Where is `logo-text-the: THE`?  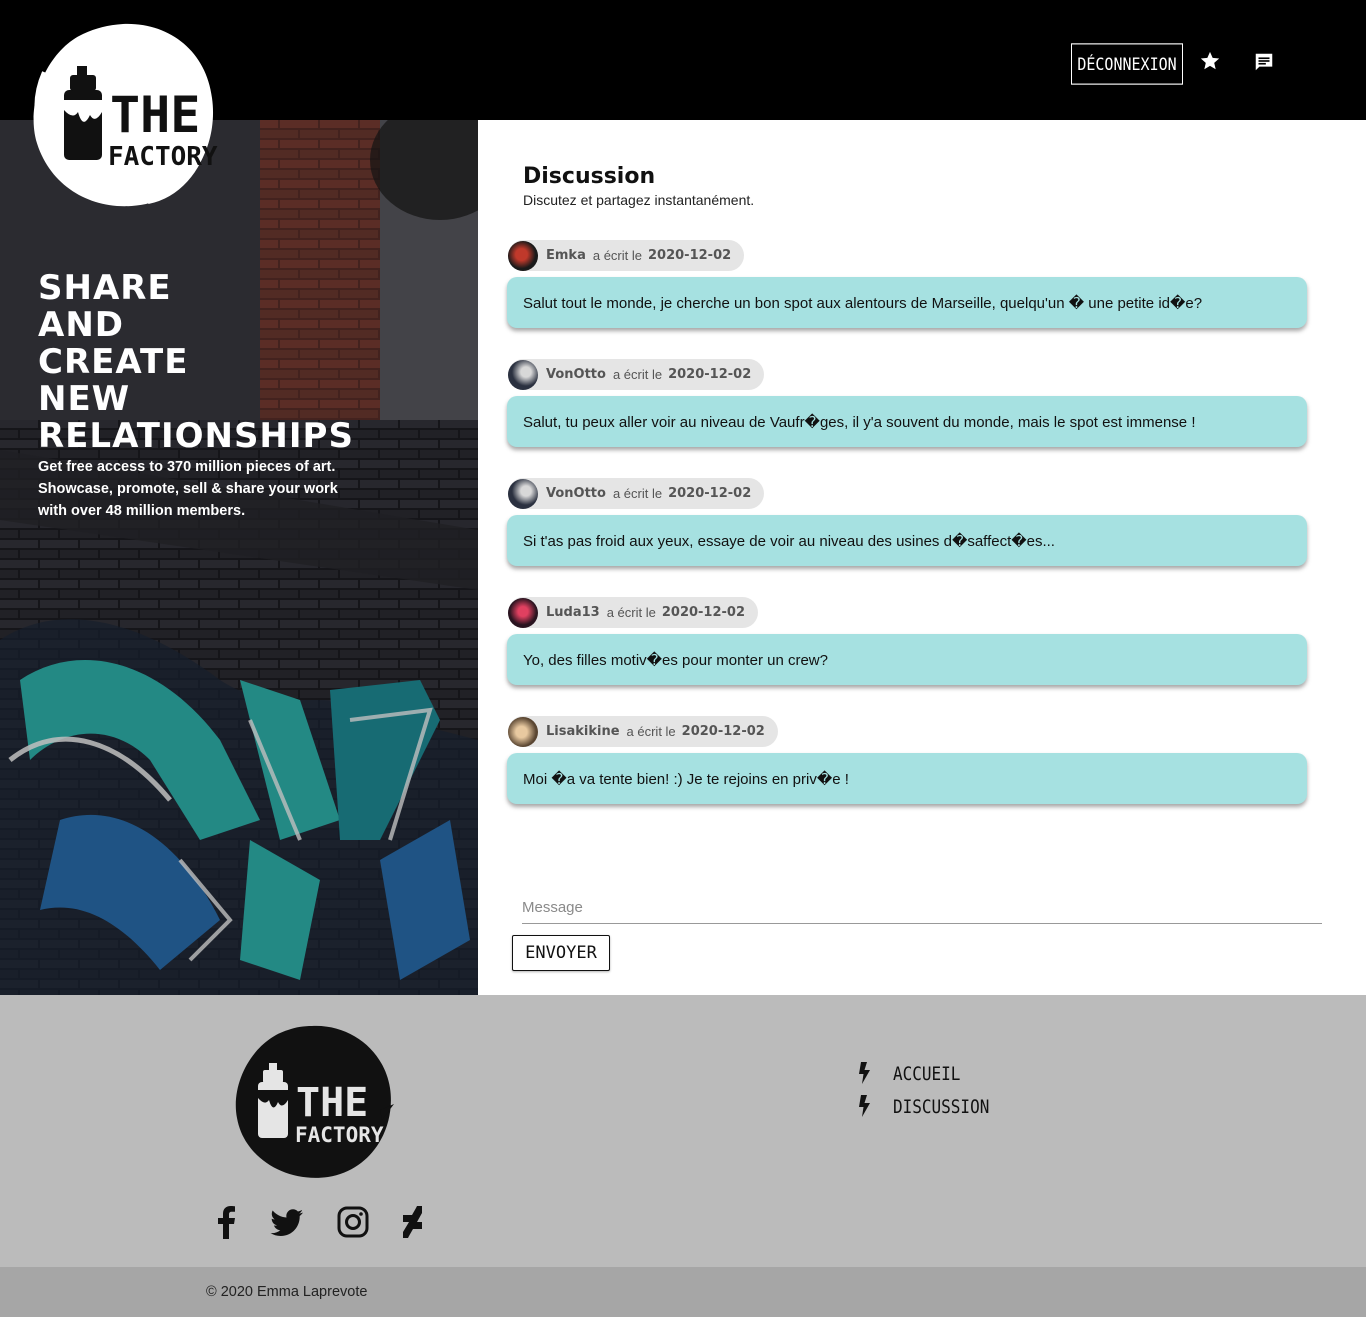
logo-text-the: THE is located at coordinates (155, 115).